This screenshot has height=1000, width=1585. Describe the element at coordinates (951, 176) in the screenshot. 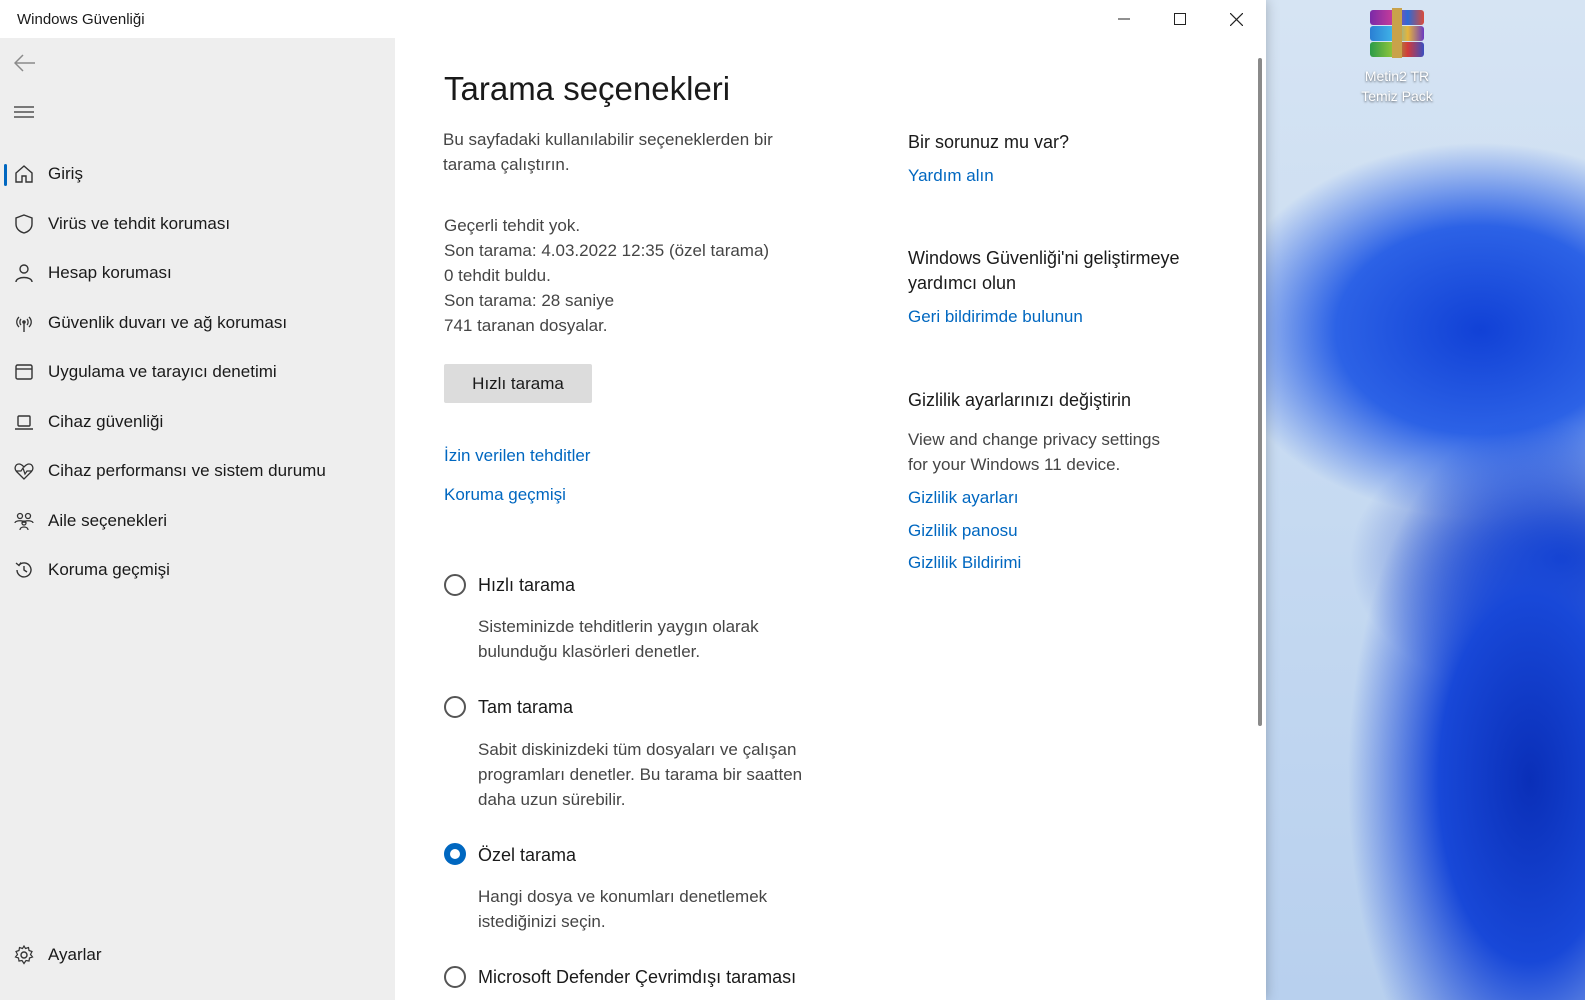

I see `get-help-link: Yardım alın` at that location.